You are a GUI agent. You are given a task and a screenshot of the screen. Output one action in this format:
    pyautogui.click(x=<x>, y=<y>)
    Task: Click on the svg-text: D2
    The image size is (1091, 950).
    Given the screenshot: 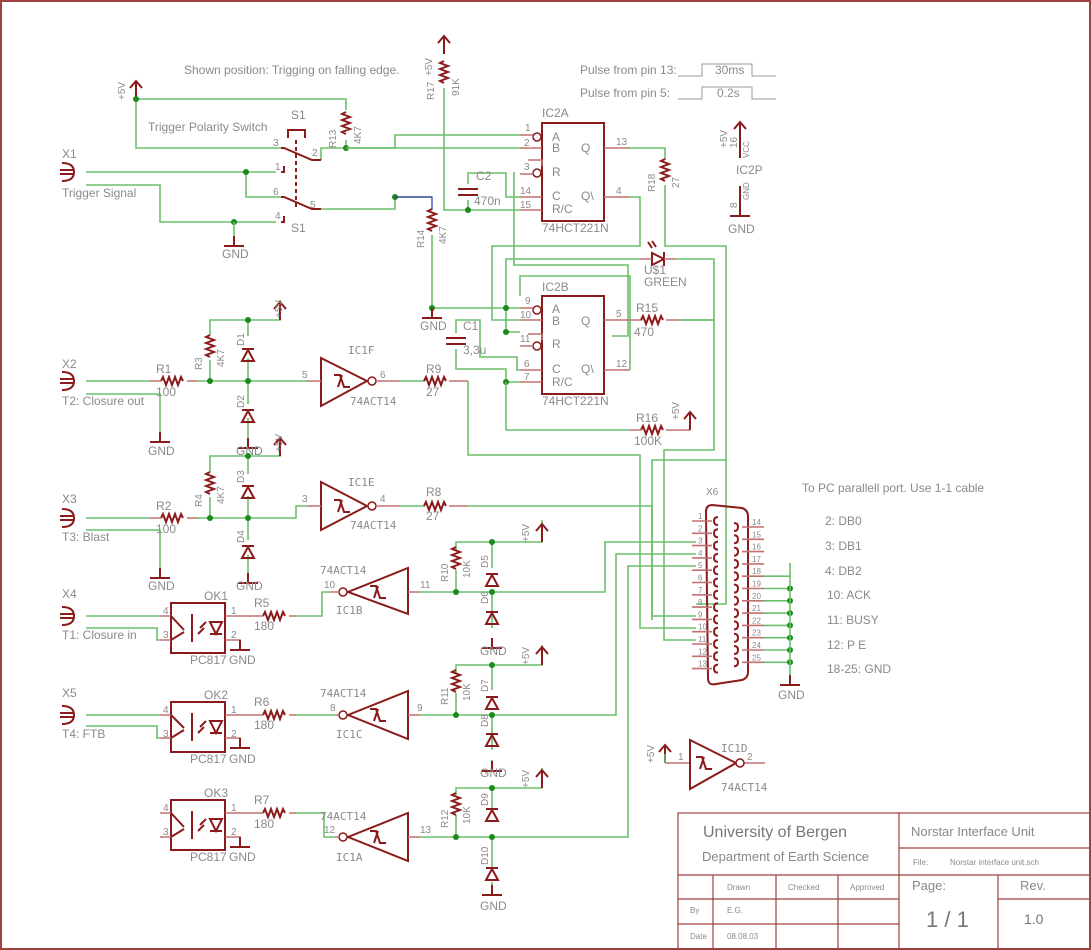 What is the action you would take?
    pyautogui.click(x=241, y=401)
    